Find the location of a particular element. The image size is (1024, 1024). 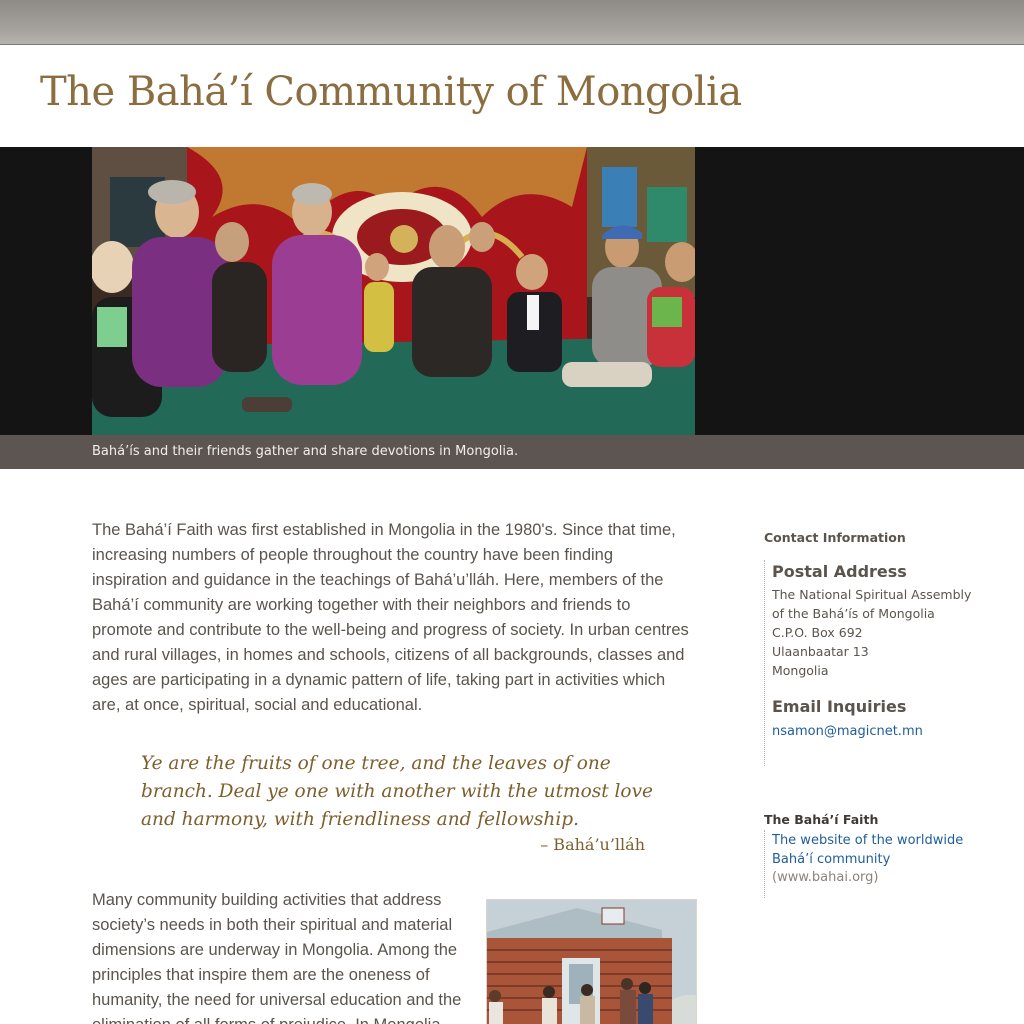

bahai-website-url: (www.bahai.org) is located at coordinates (825, 877).